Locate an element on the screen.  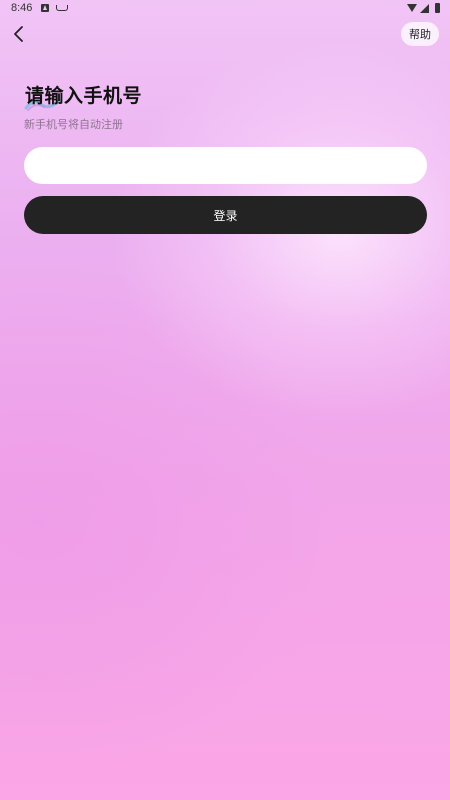
back-button is located at coordinates (19, 34).